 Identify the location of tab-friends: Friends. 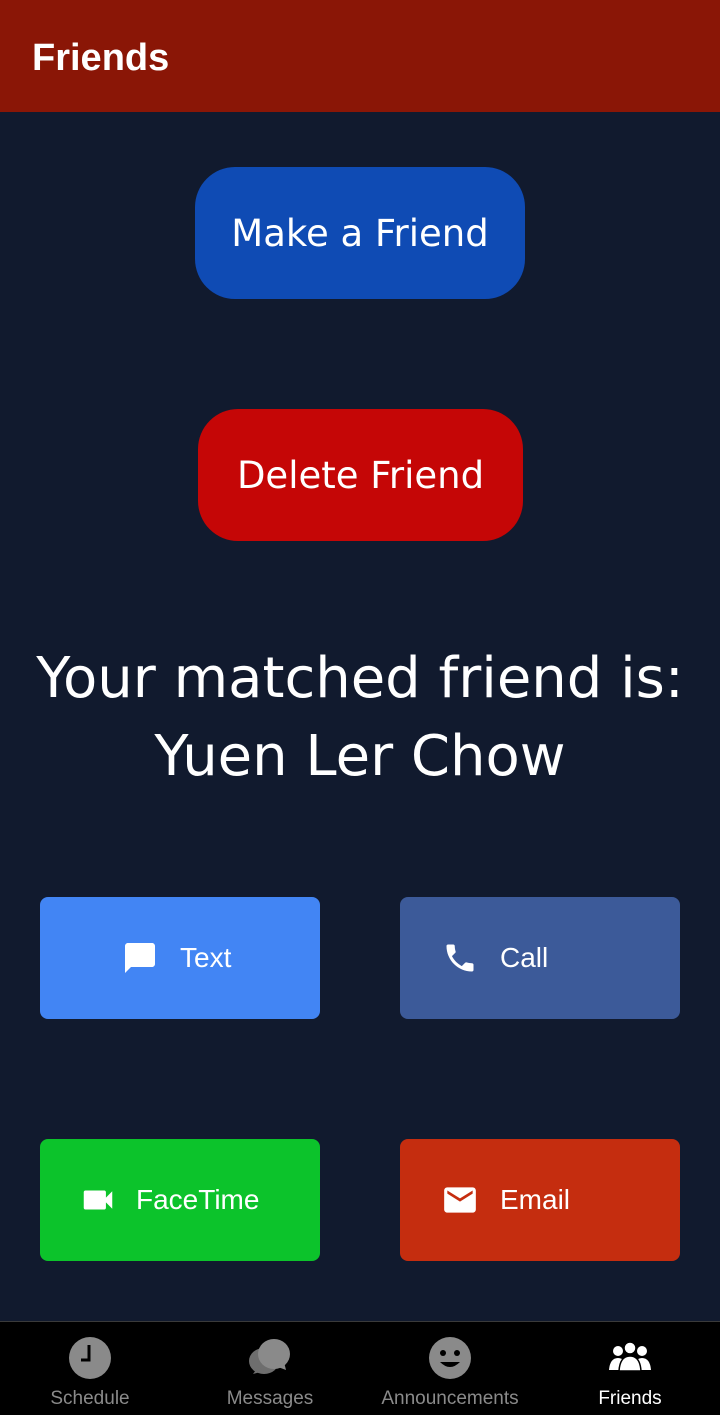
(630, 1368).